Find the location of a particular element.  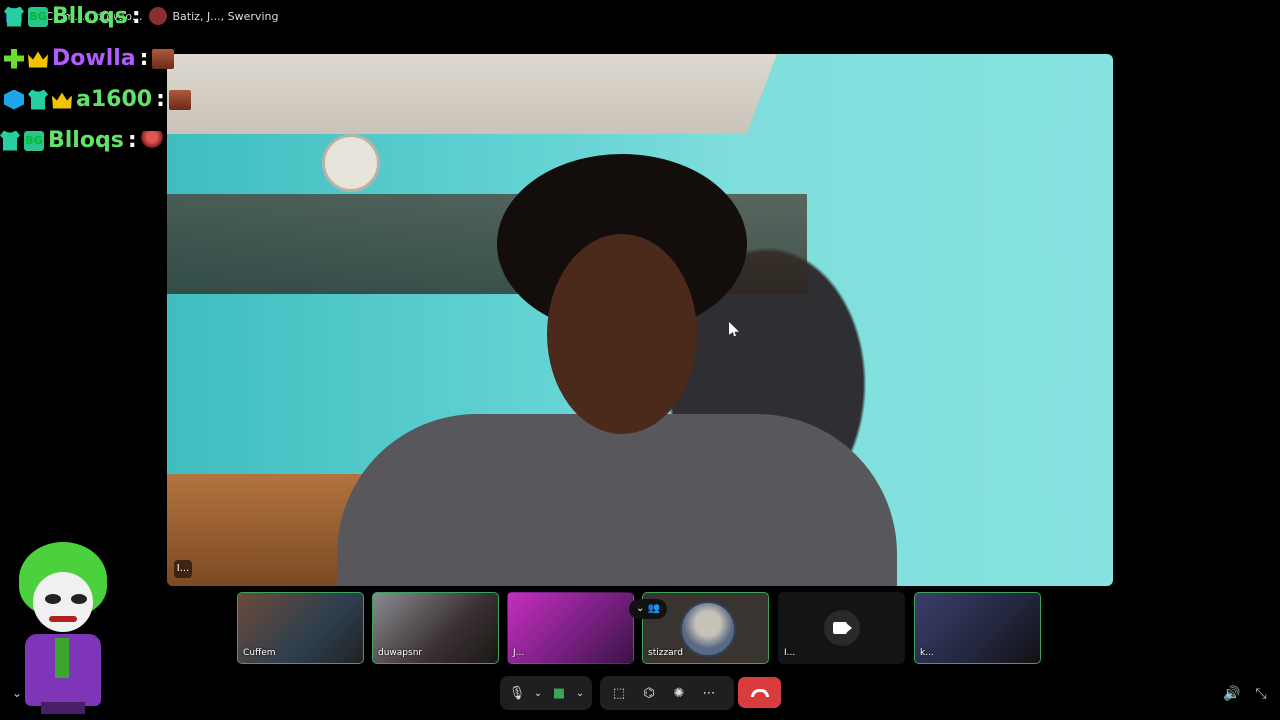

end-call-icon is located at coordinates (759, 692).